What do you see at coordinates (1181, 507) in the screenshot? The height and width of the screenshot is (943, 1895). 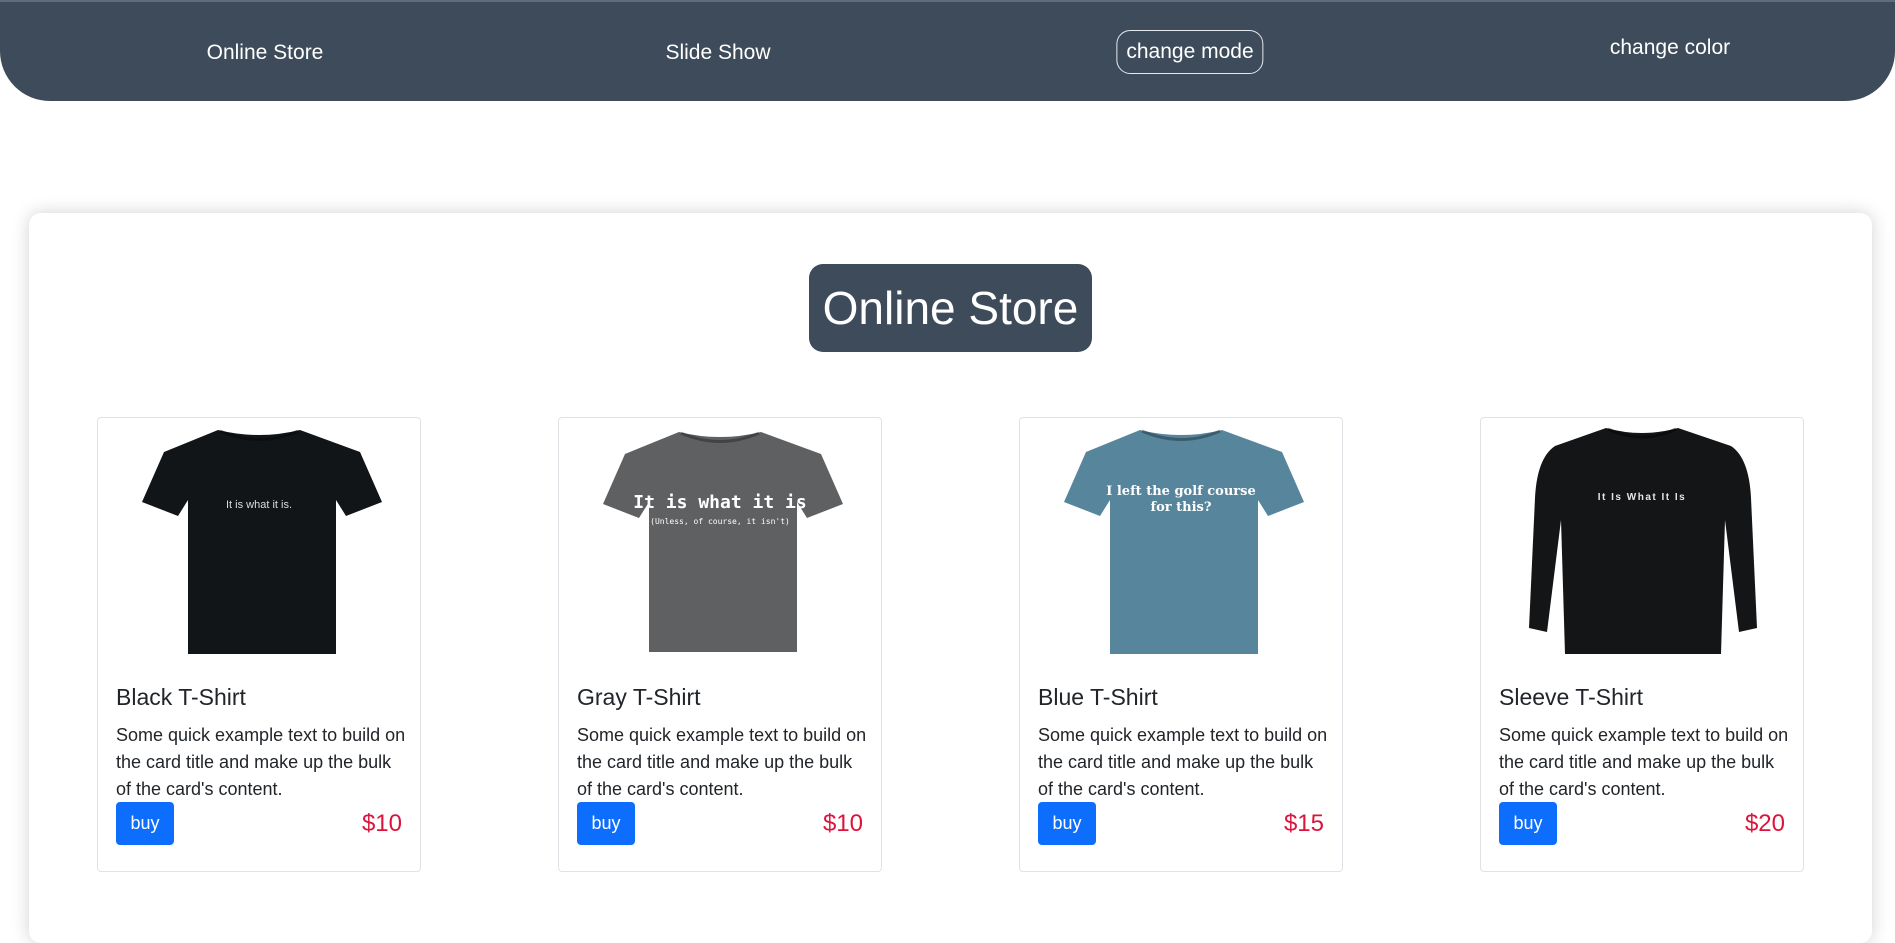 I see `svg-text: for this?` at bounding box center [1181, 507].